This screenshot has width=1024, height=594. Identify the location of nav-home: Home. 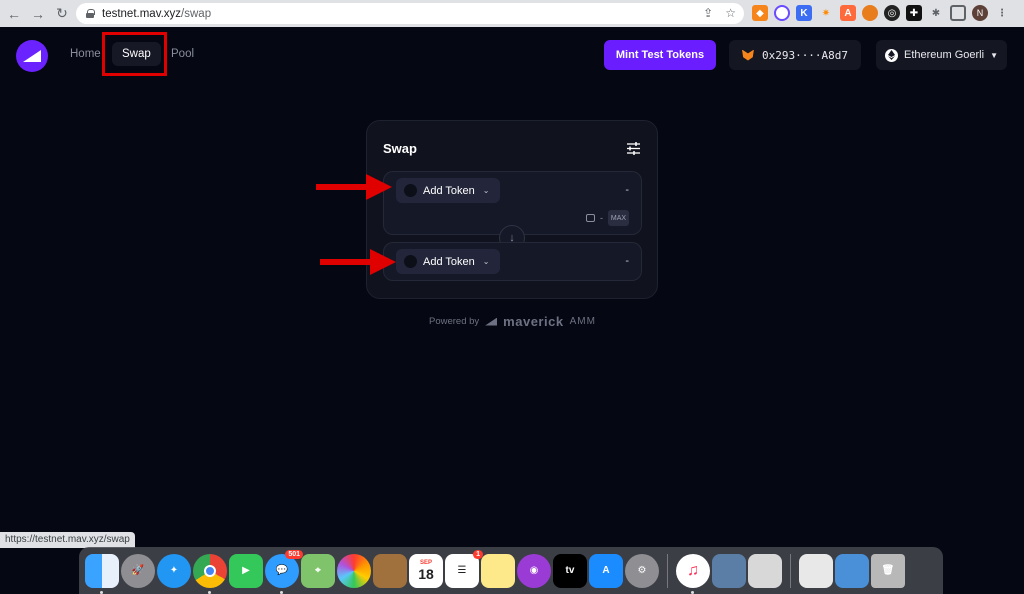
(85, 54).